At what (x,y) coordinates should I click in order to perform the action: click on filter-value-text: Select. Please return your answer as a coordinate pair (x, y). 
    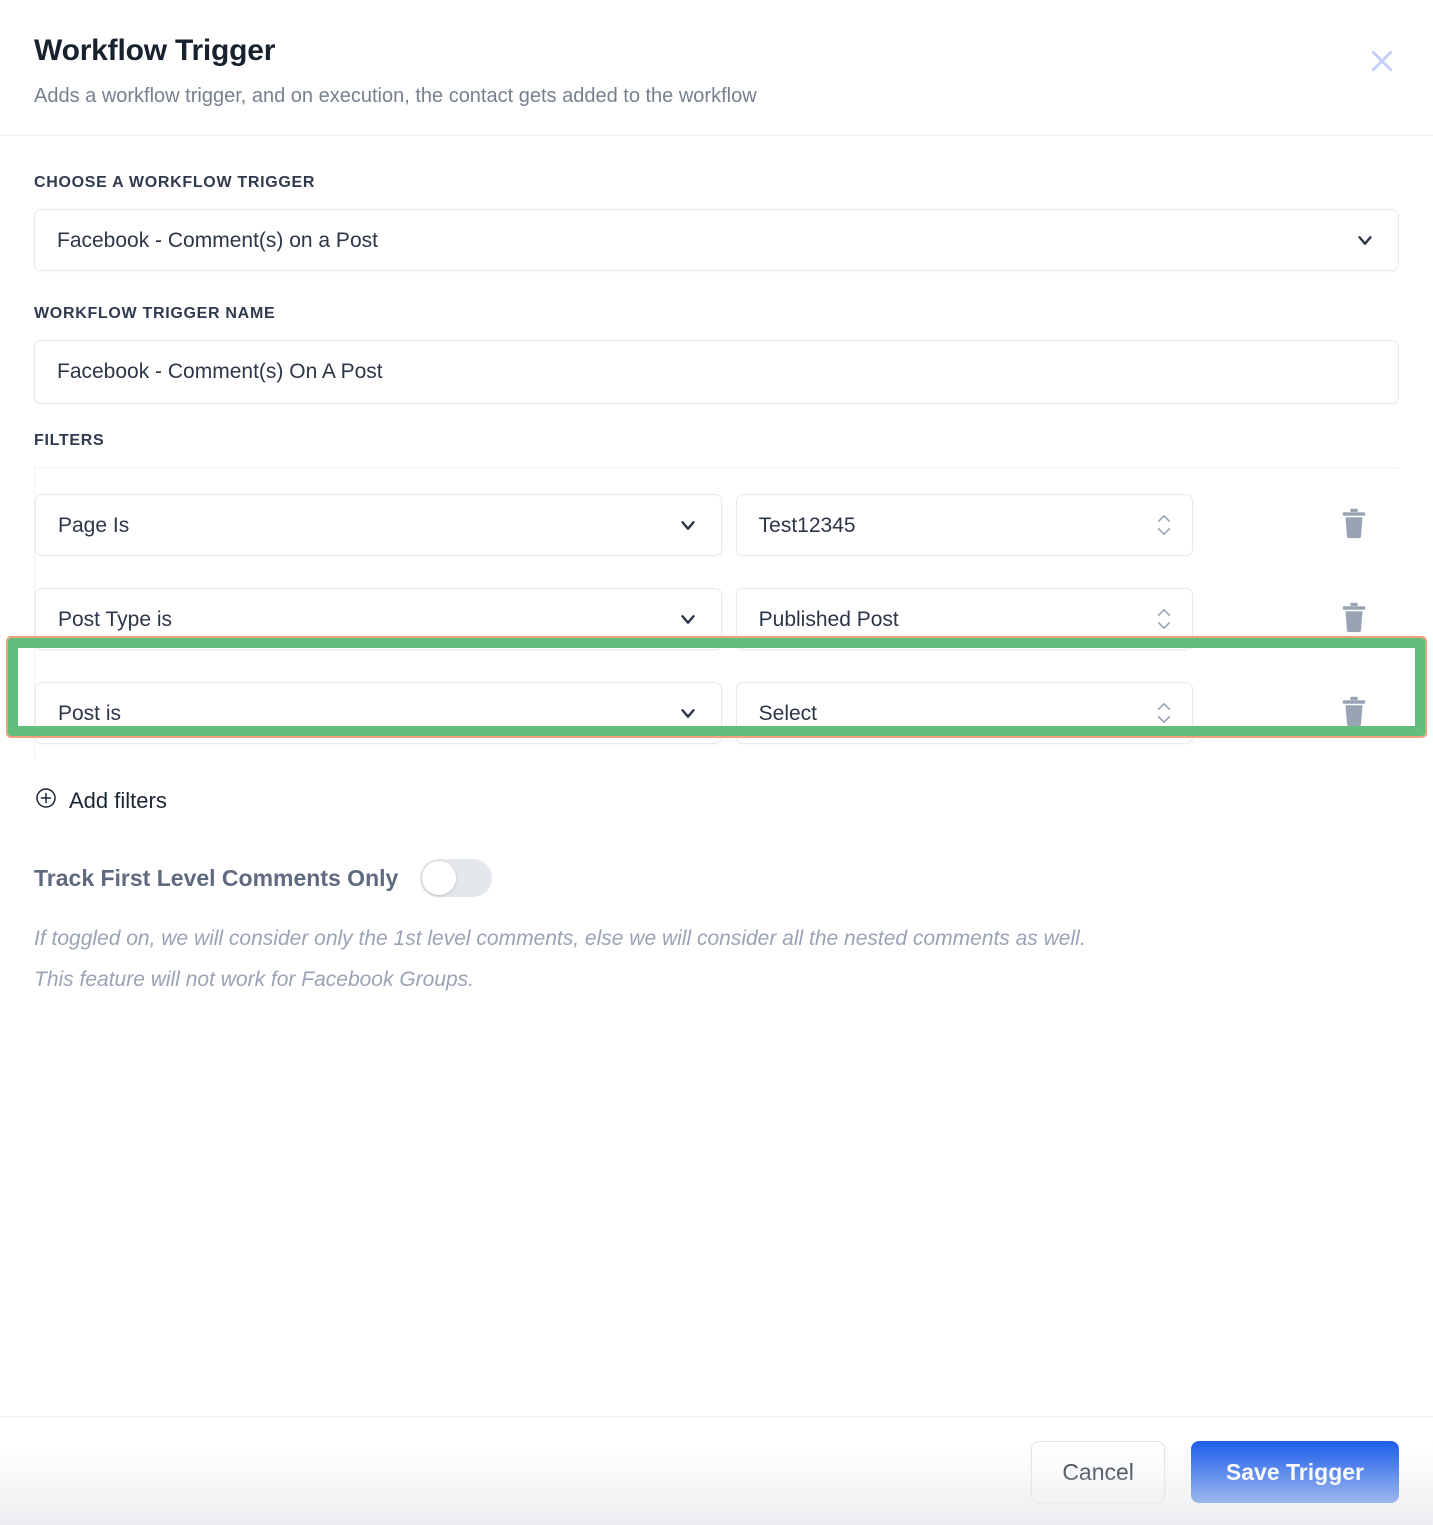
    Looking at the image, I should click on (788, 713).